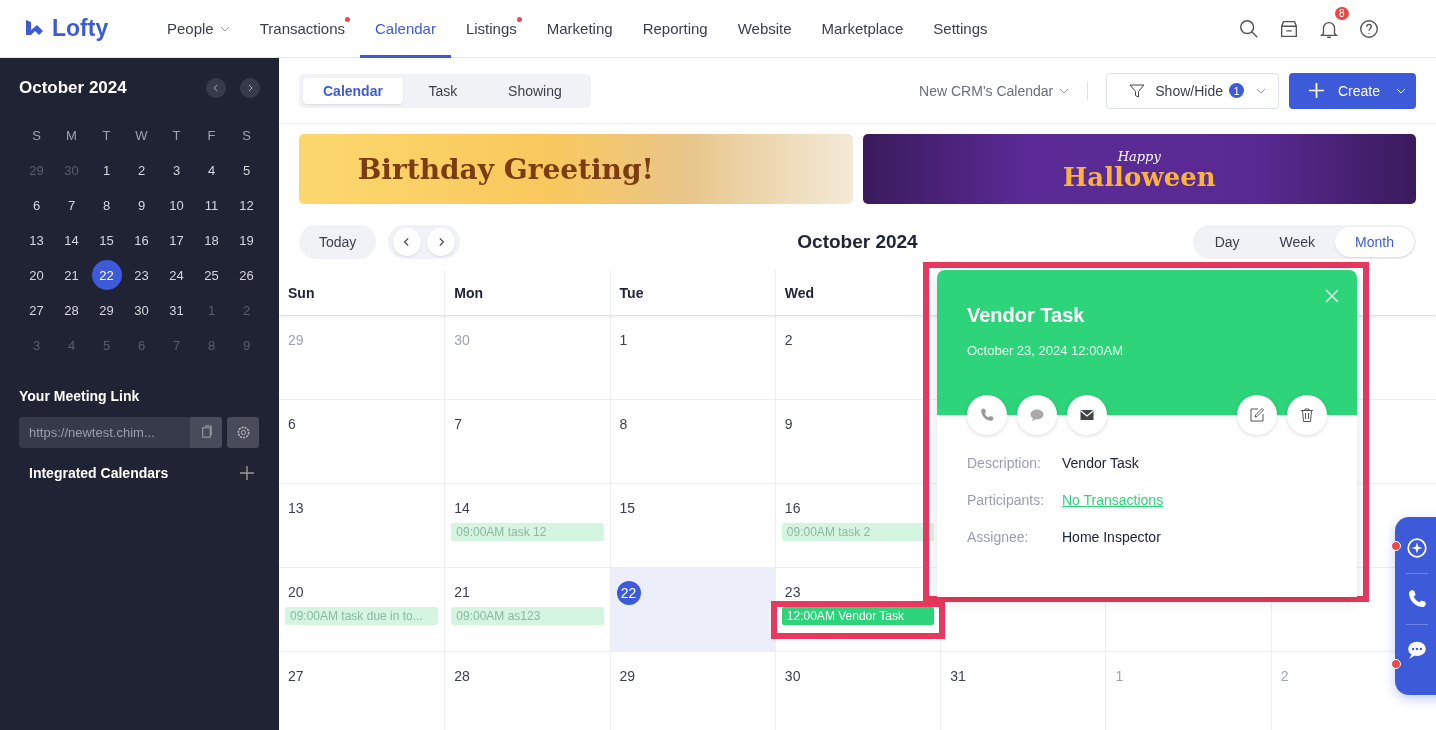  What do you see at coordinates (71, 240) in the screenshot?
I see `mini-calendar-day: 14` at bounding box center [71, 240].